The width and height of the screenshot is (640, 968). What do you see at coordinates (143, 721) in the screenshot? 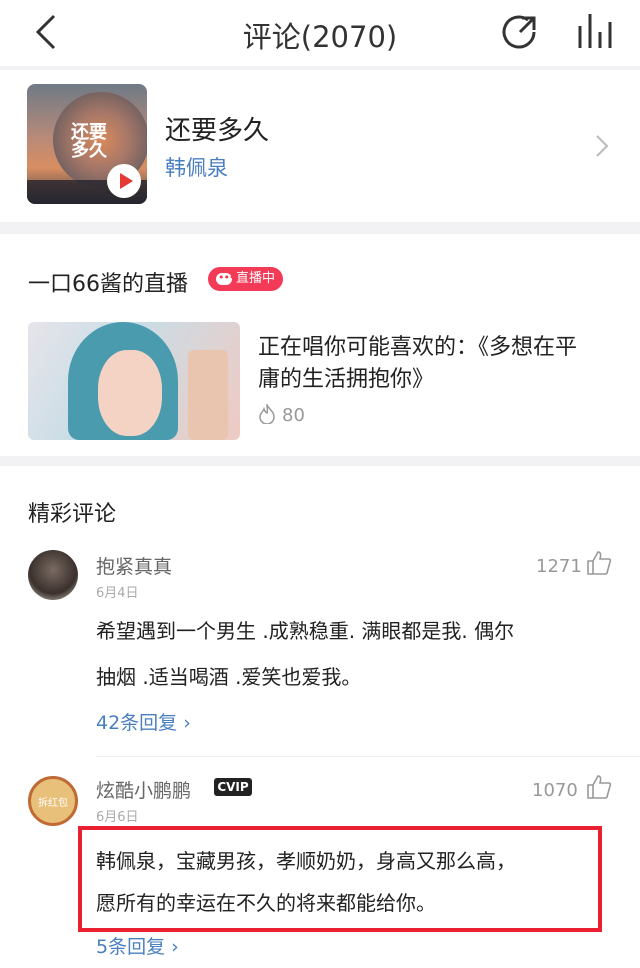
I see `replies-link: 42条回复 ›` at bounding box center [143, 721].